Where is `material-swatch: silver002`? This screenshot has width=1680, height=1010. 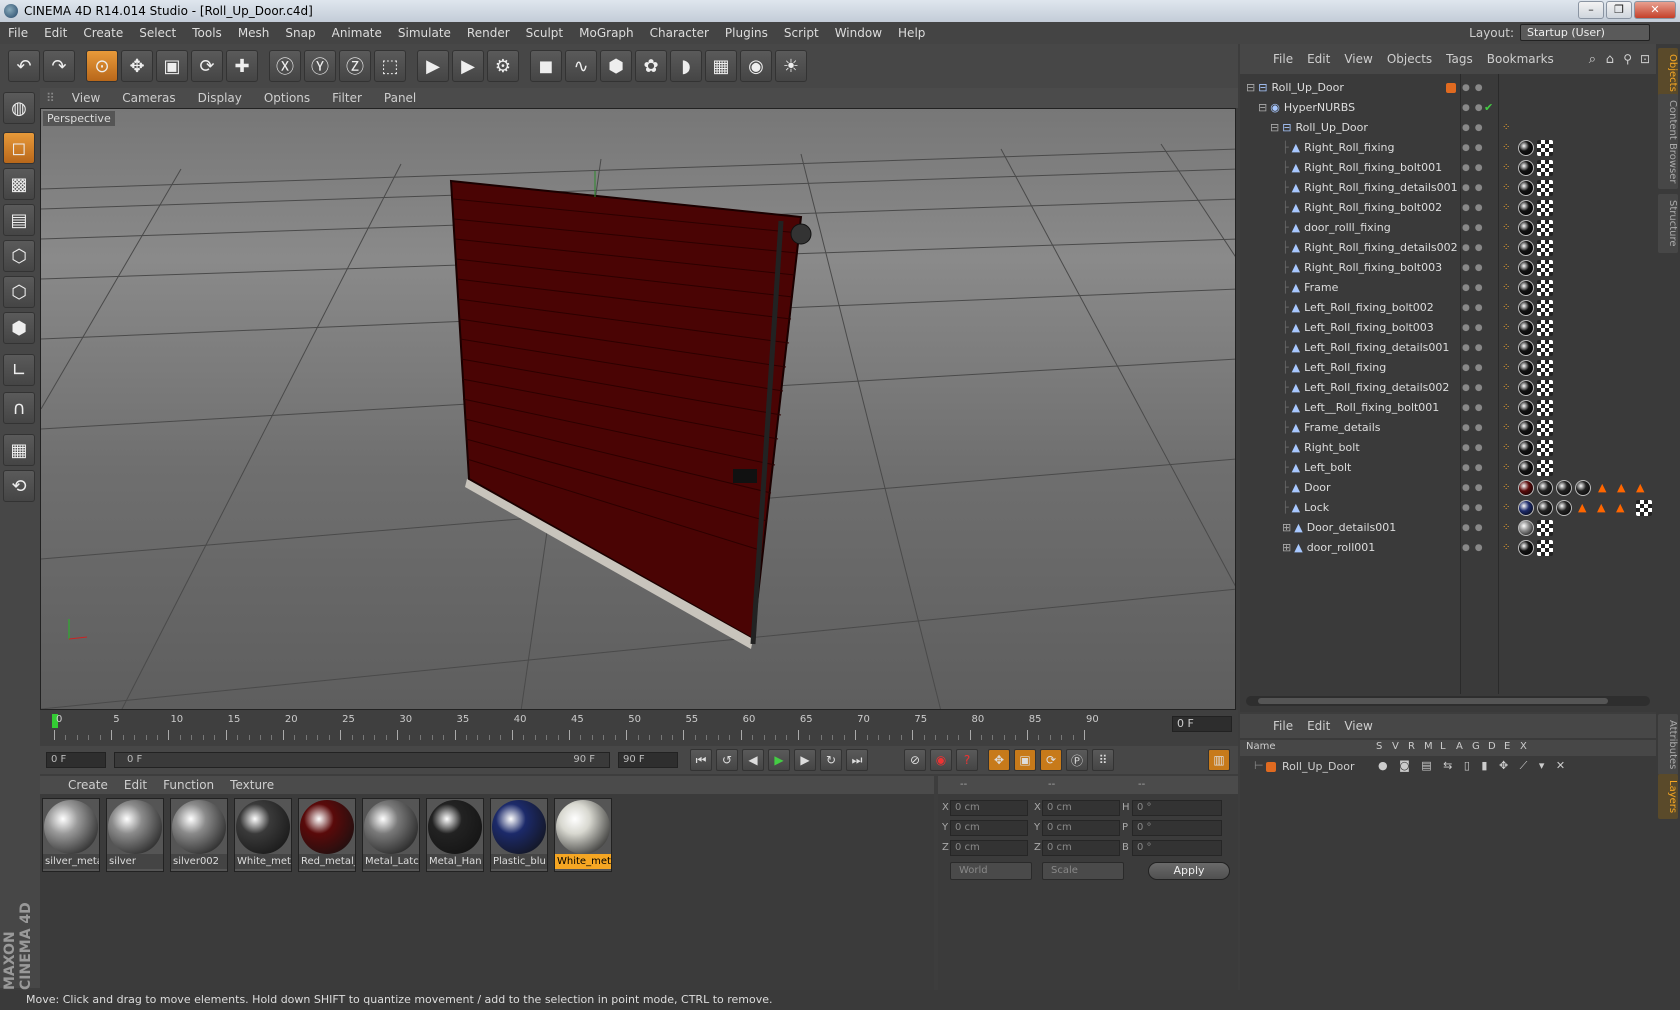 material-swatch: silver002 is located at coordinates (199, 835).